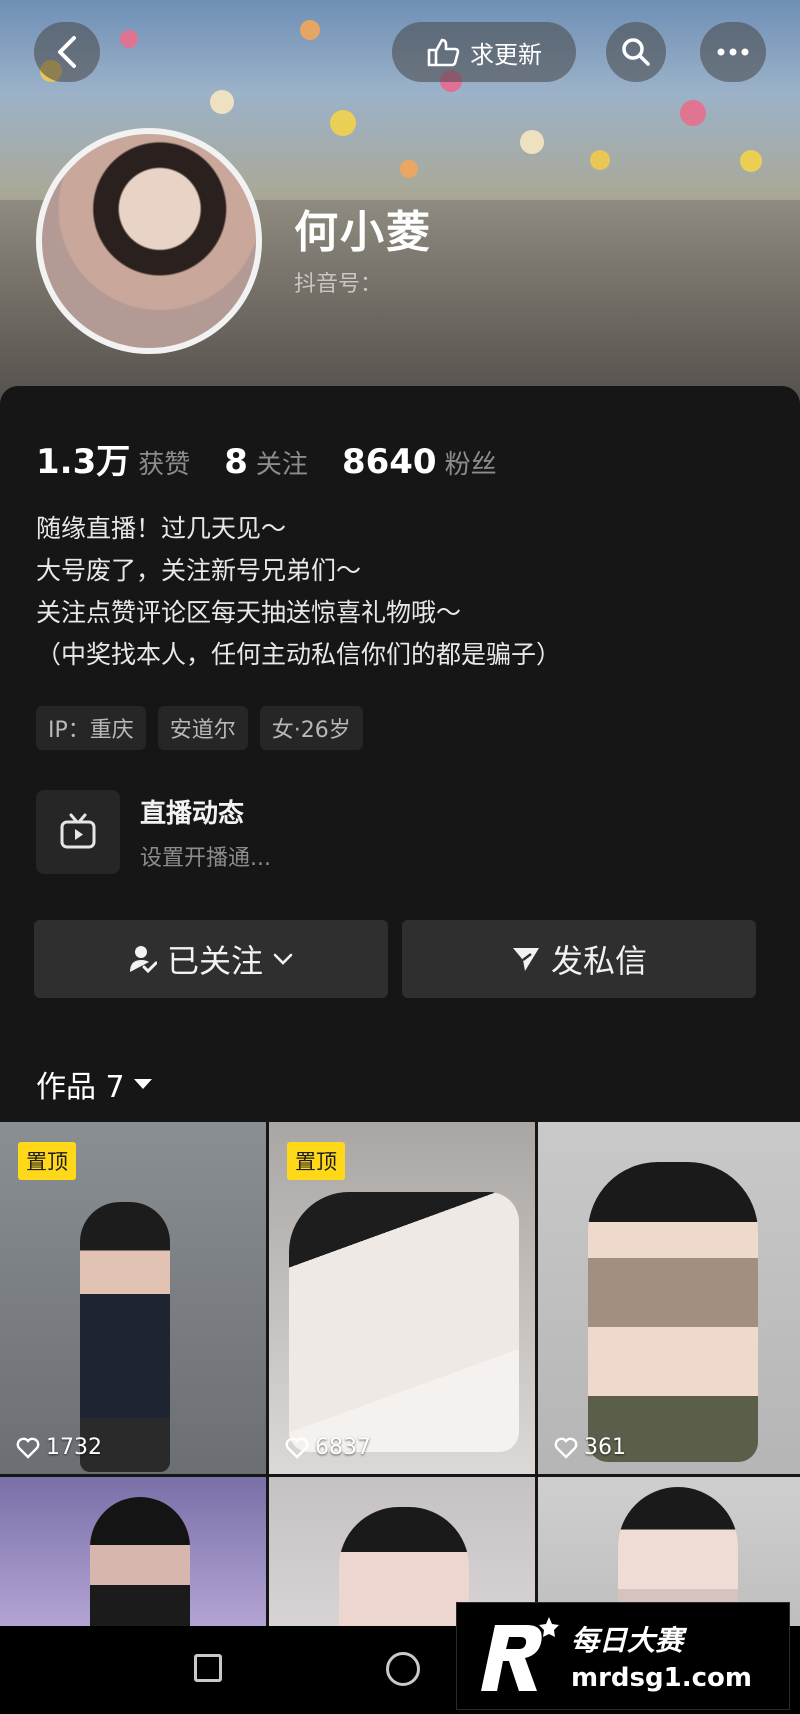 The height and width of the screenshot is (1714, 800). What do you see at coordinates (133, 1557) in the screenshot?
I see `video-thumbnail` at bounding box center [133, 1557].